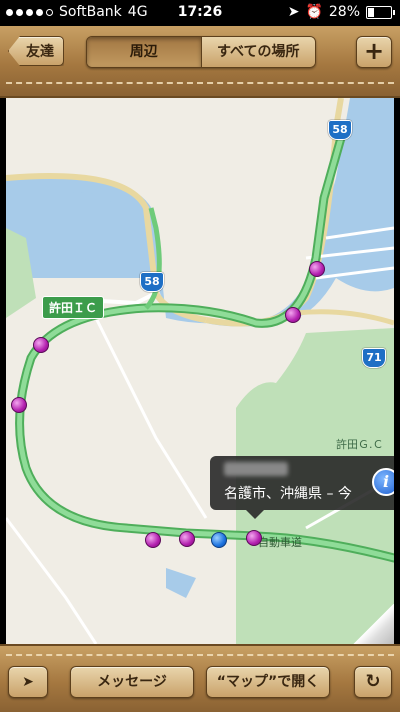 The height and width of the screenshot is (712, 400). What do you see at coordinates (340, 130) in the screenshot?
I see `route-58-shield-north: 58` at bounding box center [340, 130].